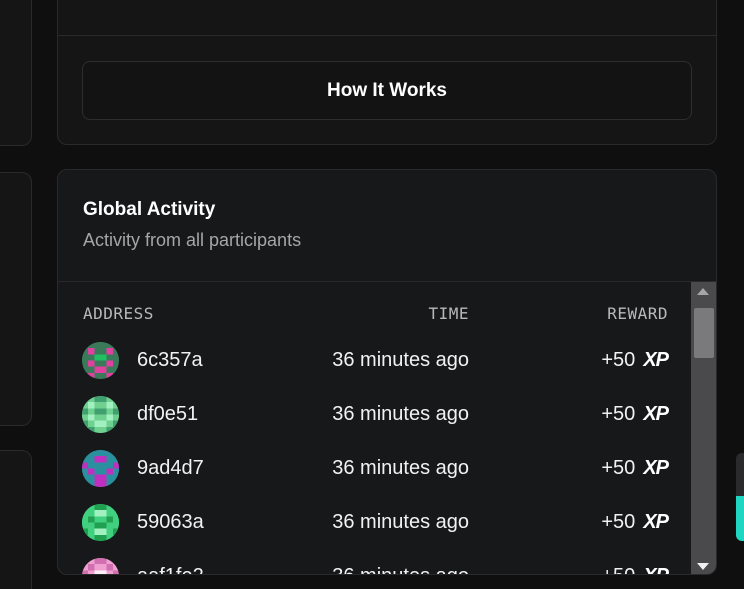 The width and height of the screenshot is (744, 589). I want to click on table-row: df0e51 36 minutes ago +50 XP, so click(375, 423).